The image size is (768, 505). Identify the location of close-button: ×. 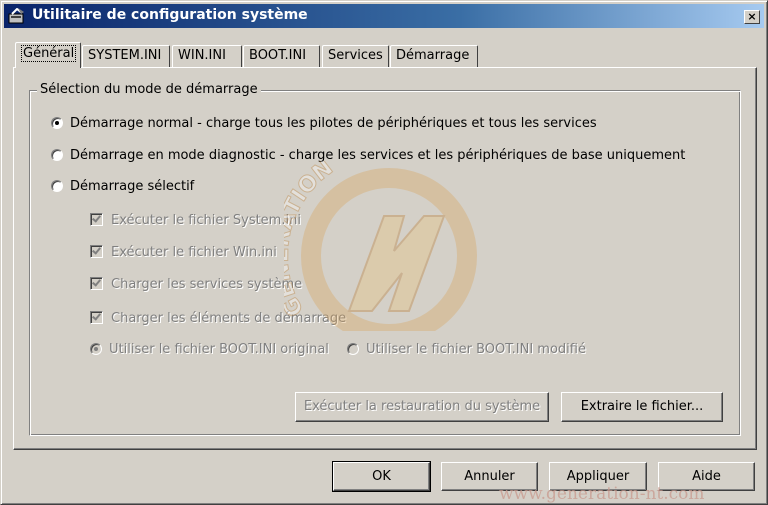
(752, 17).